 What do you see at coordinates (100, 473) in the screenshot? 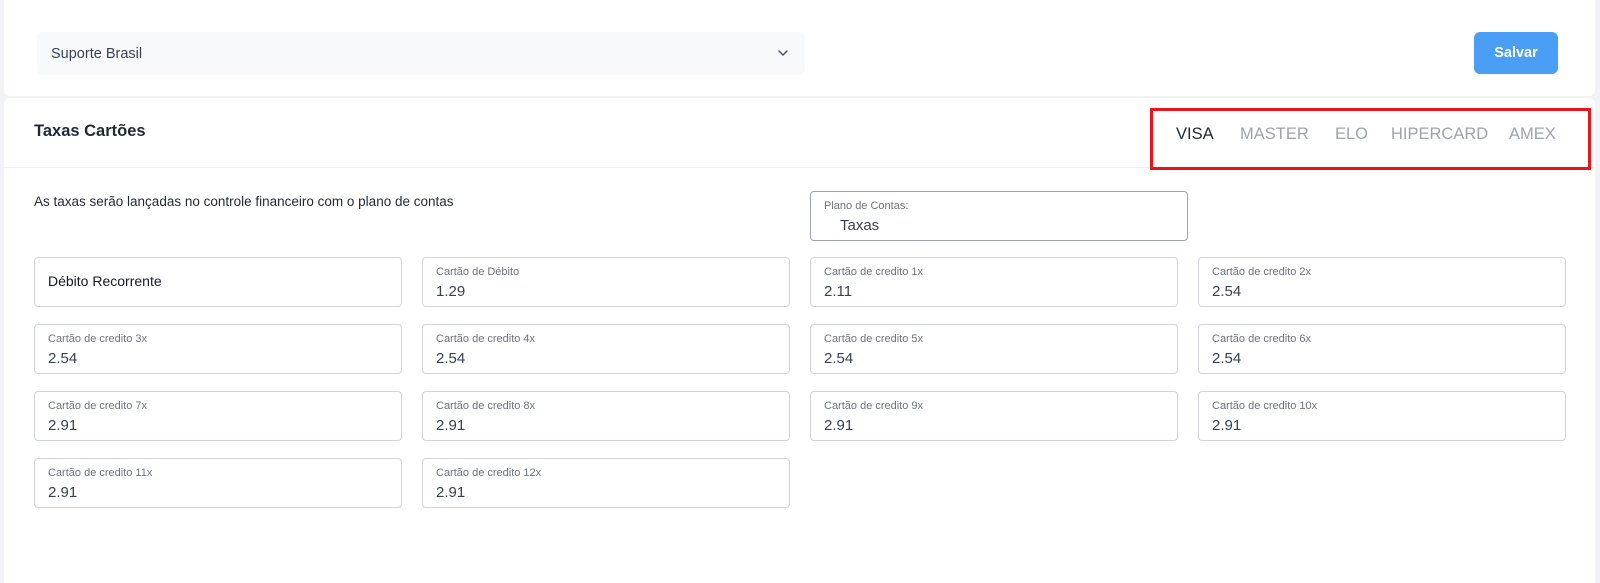
I see `field-label: Cartão de credito 11x` at bounding box center [100, 473].